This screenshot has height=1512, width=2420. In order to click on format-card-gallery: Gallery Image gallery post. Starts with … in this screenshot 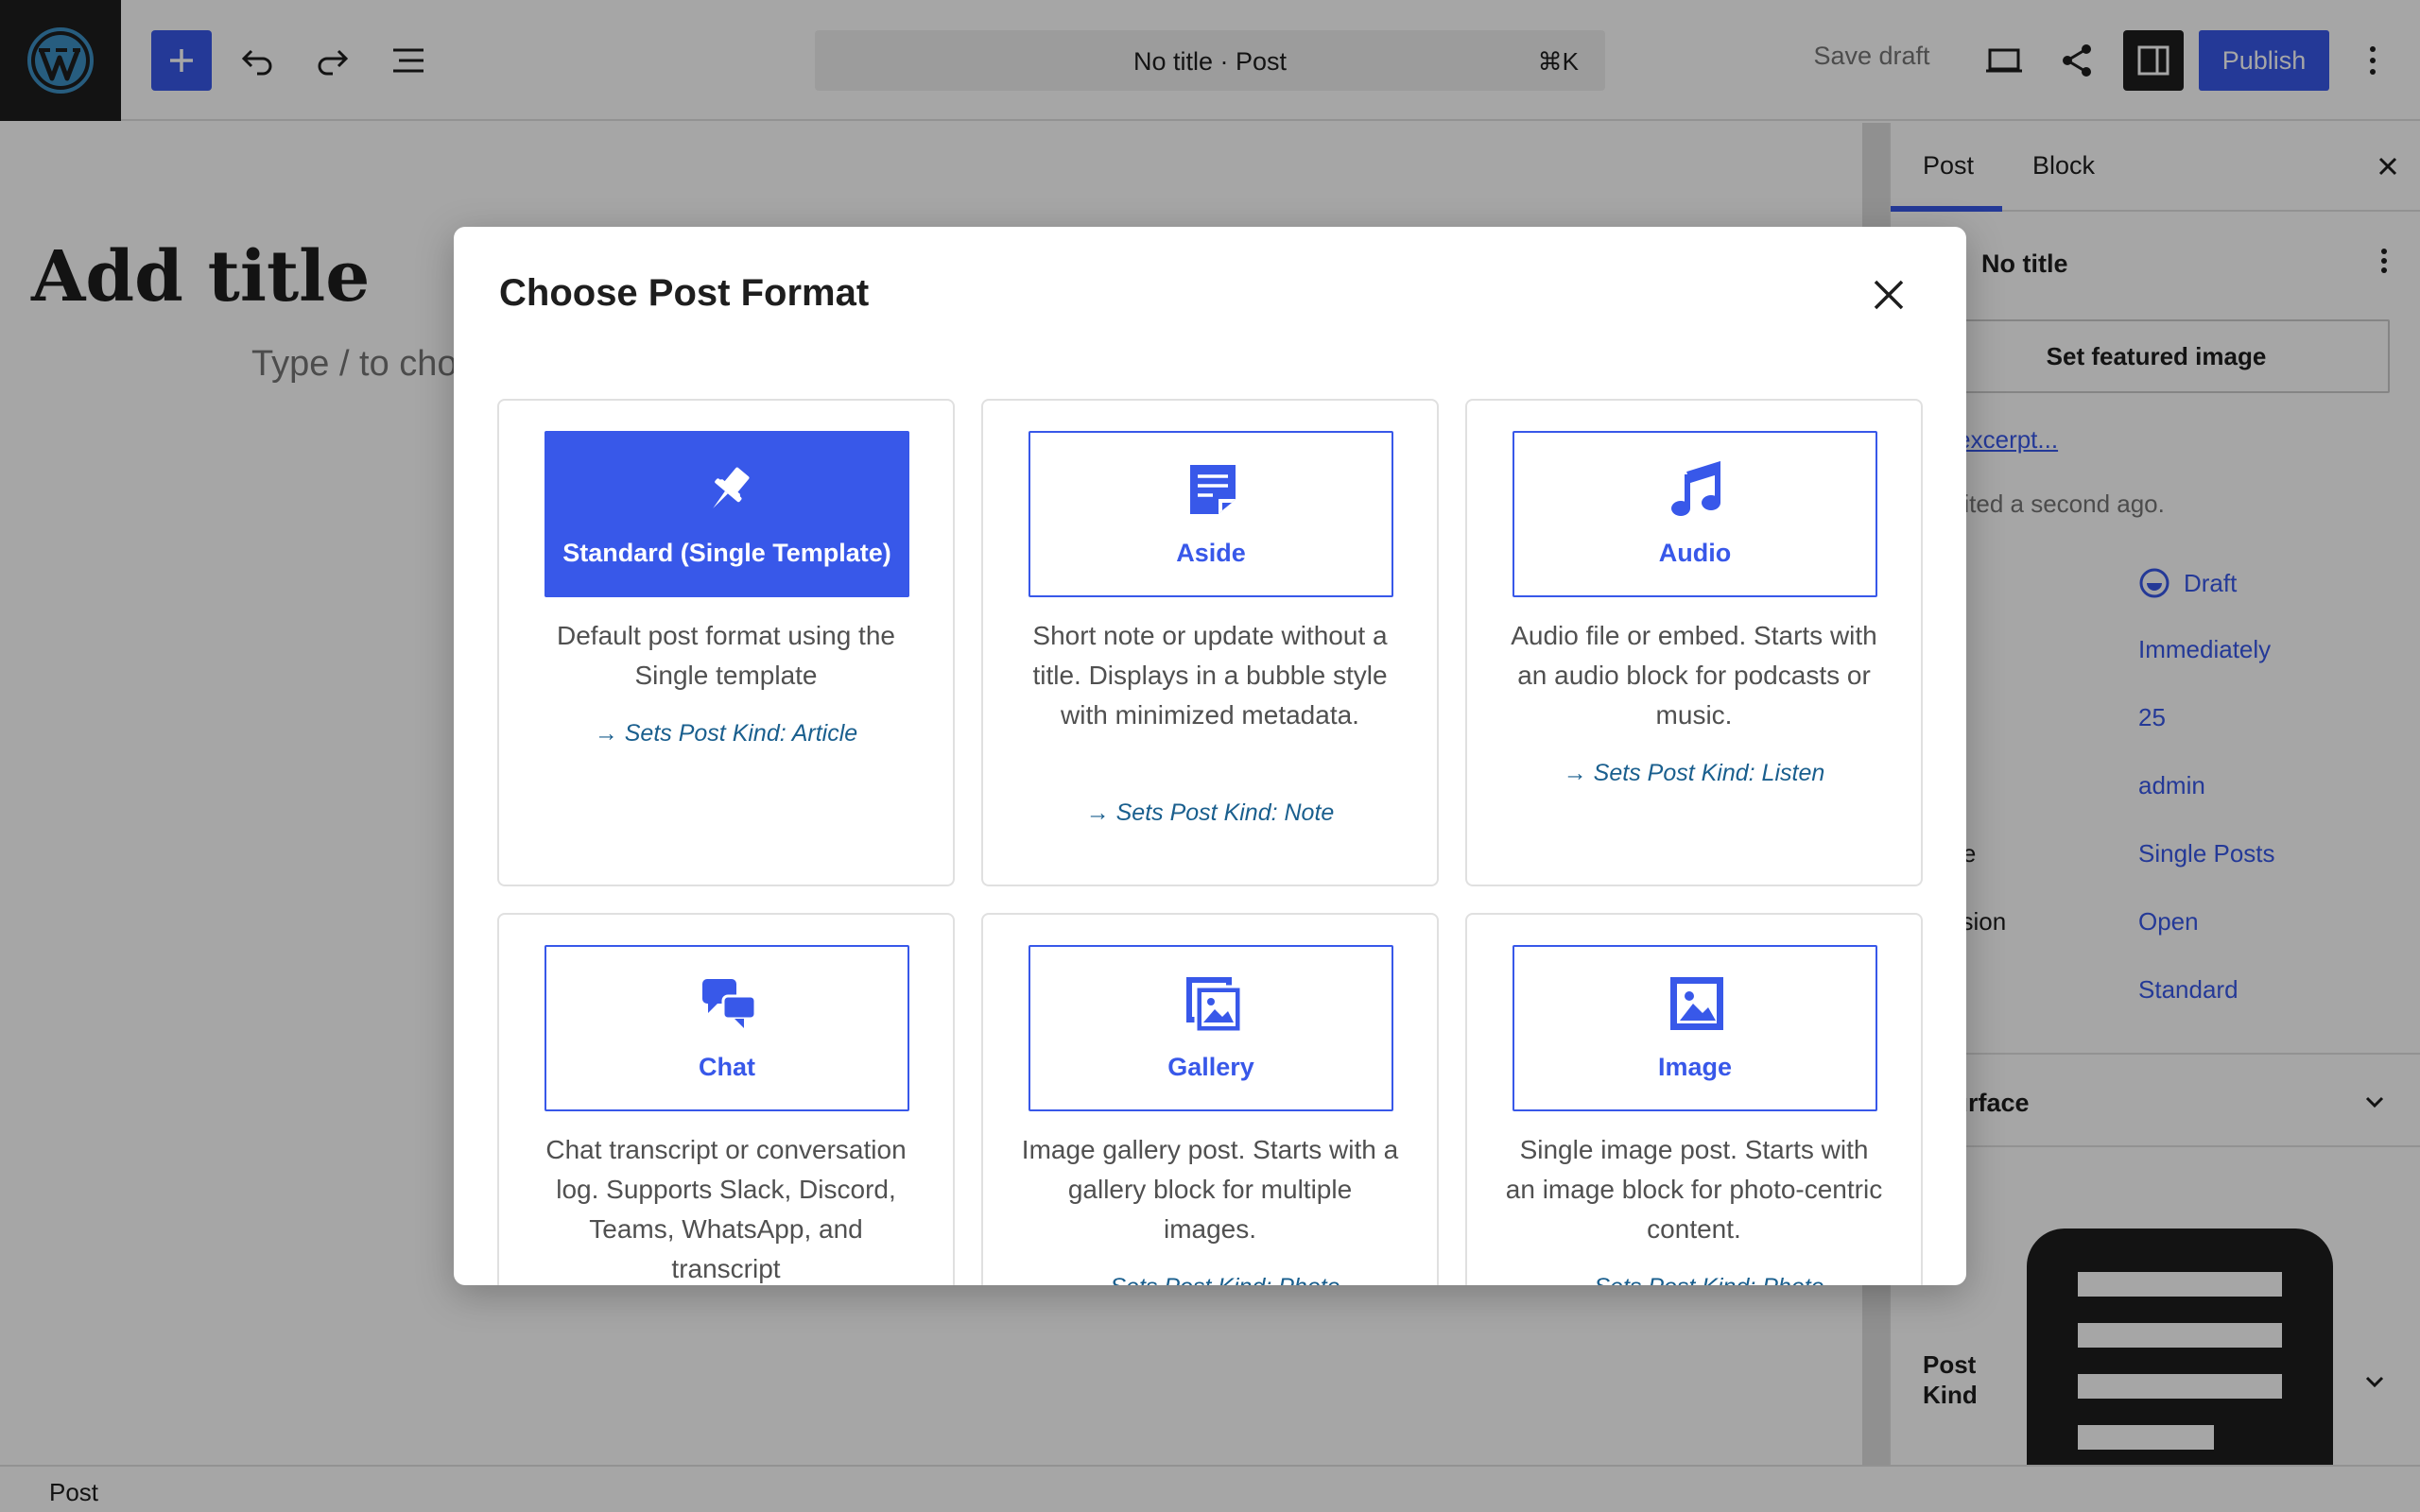, I will do `click(1210, 1099)`.